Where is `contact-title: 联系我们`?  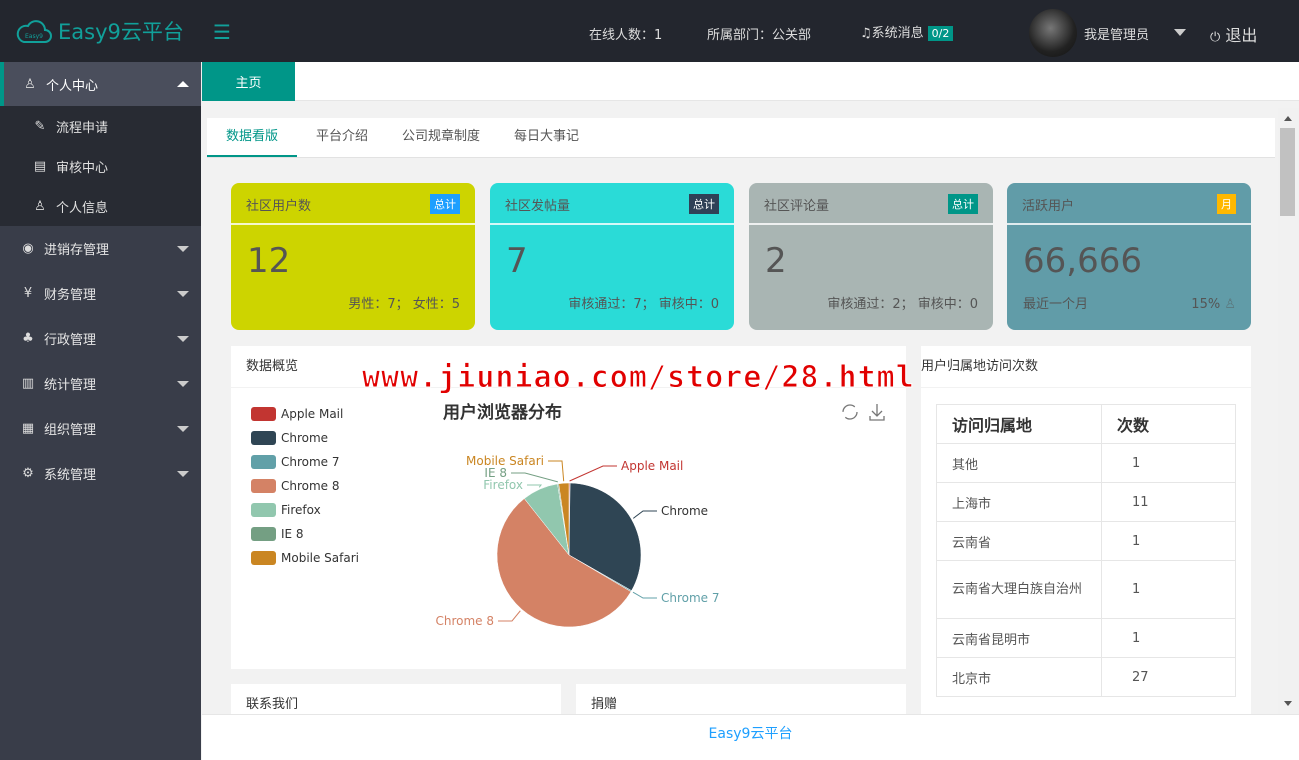
contact-title: 联系我们 is located at coordinates (396, 699).